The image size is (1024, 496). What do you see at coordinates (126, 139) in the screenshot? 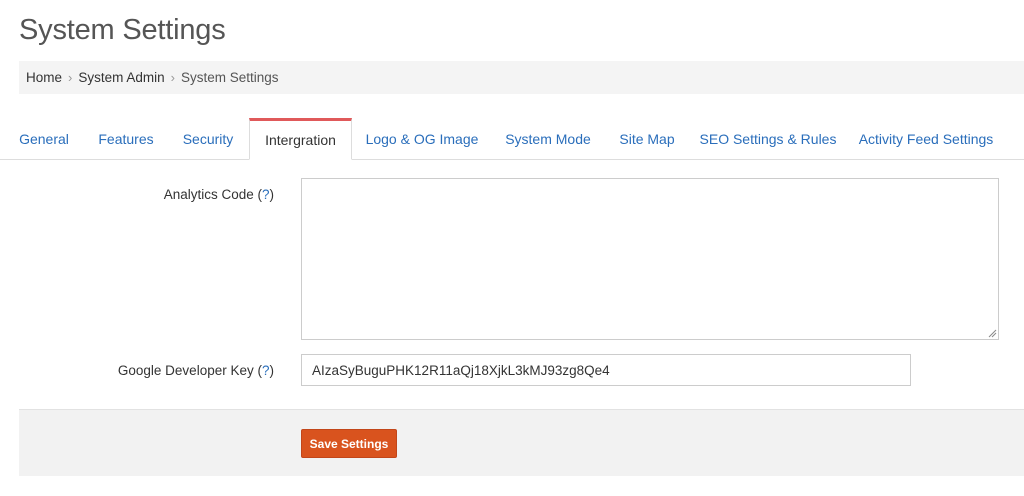
I see `tab-features: Features` at bounding box center [126, 139].